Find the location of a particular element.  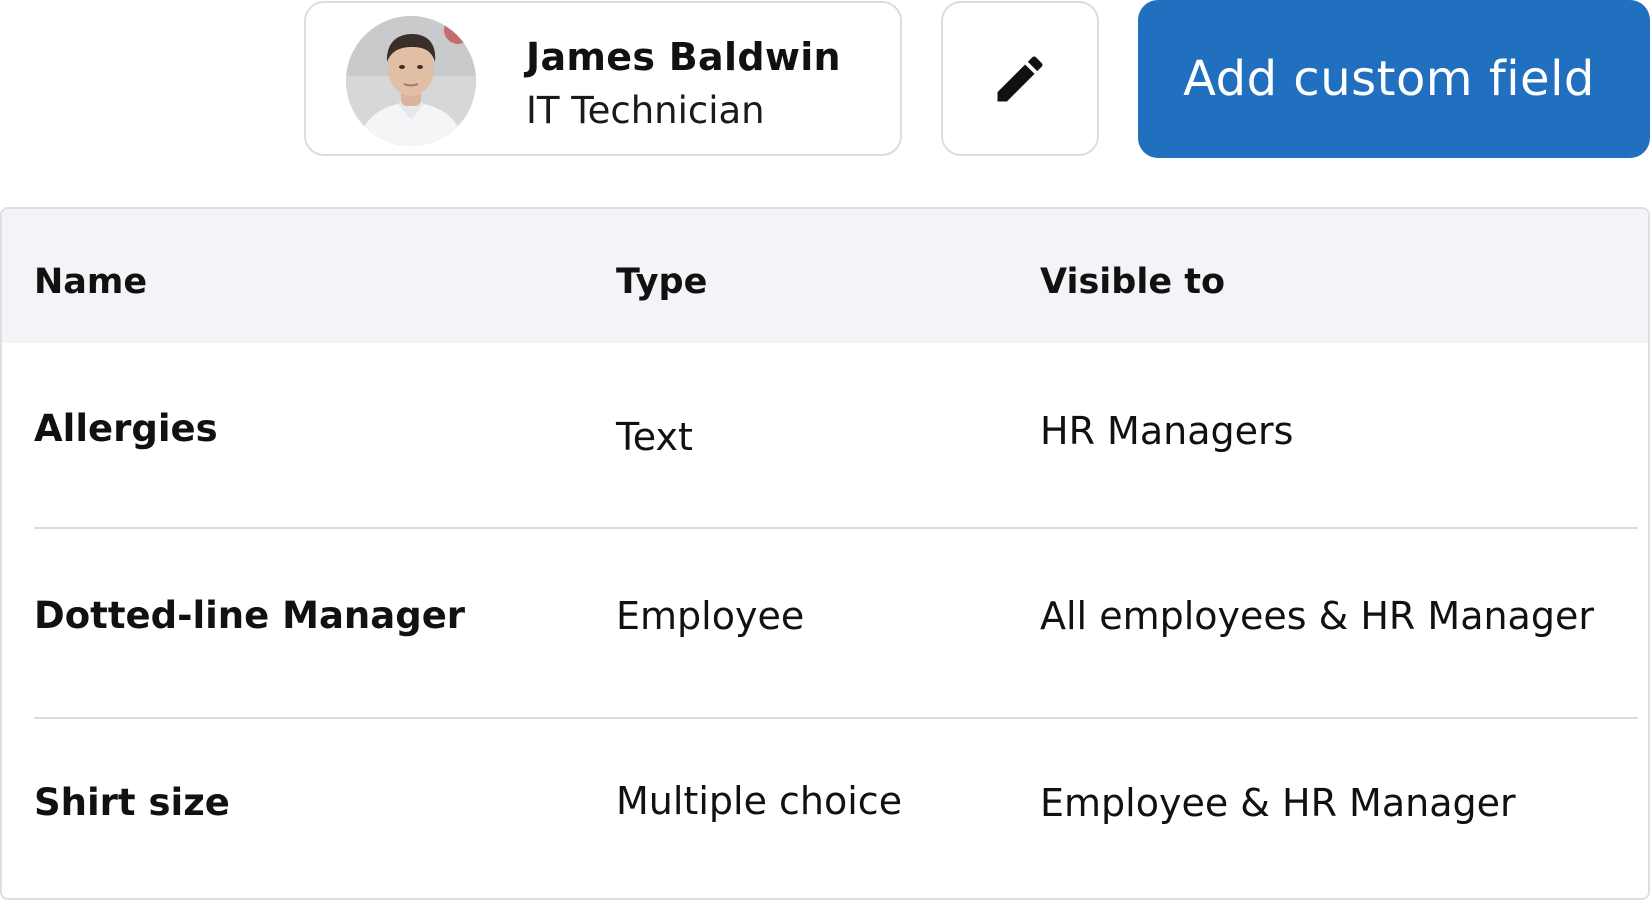

edit-button is located at coordinates (1020, 78).